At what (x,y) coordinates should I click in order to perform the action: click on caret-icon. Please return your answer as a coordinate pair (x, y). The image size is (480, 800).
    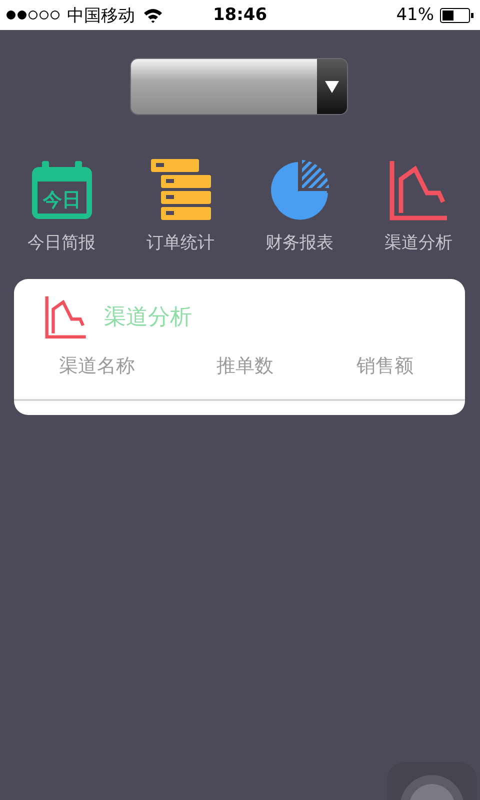
    Looking at the image, I should click on (332, 86).